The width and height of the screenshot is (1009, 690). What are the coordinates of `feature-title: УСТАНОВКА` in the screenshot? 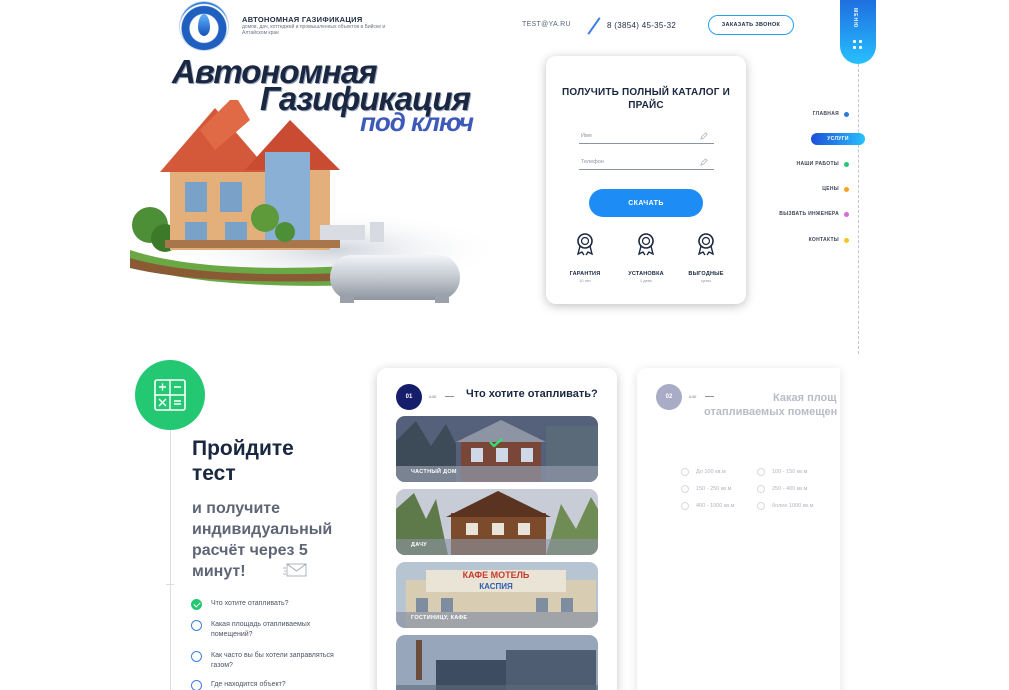 It's located at (646, 274).